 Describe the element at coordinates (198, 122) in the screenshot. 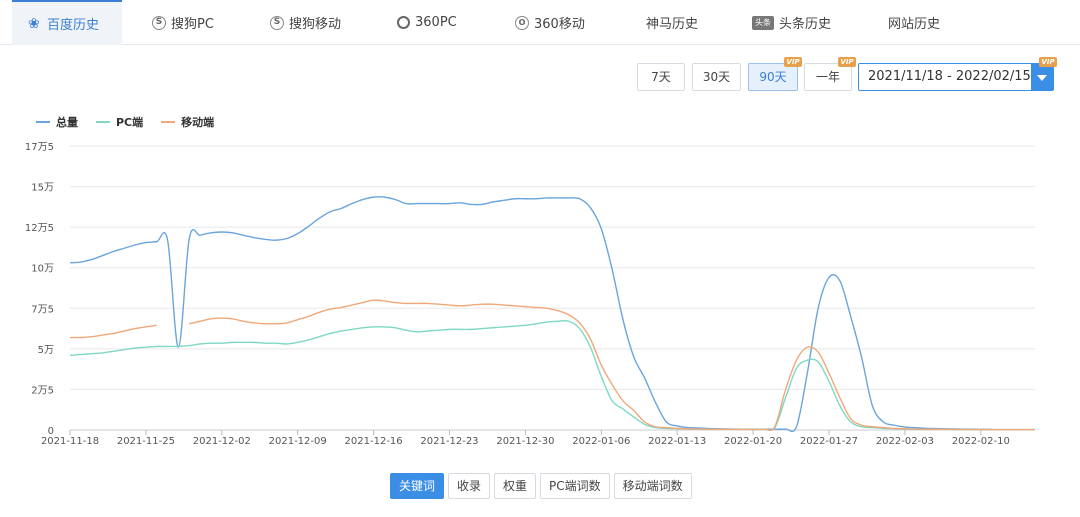

I see `legend-label: 移动端` at that location.